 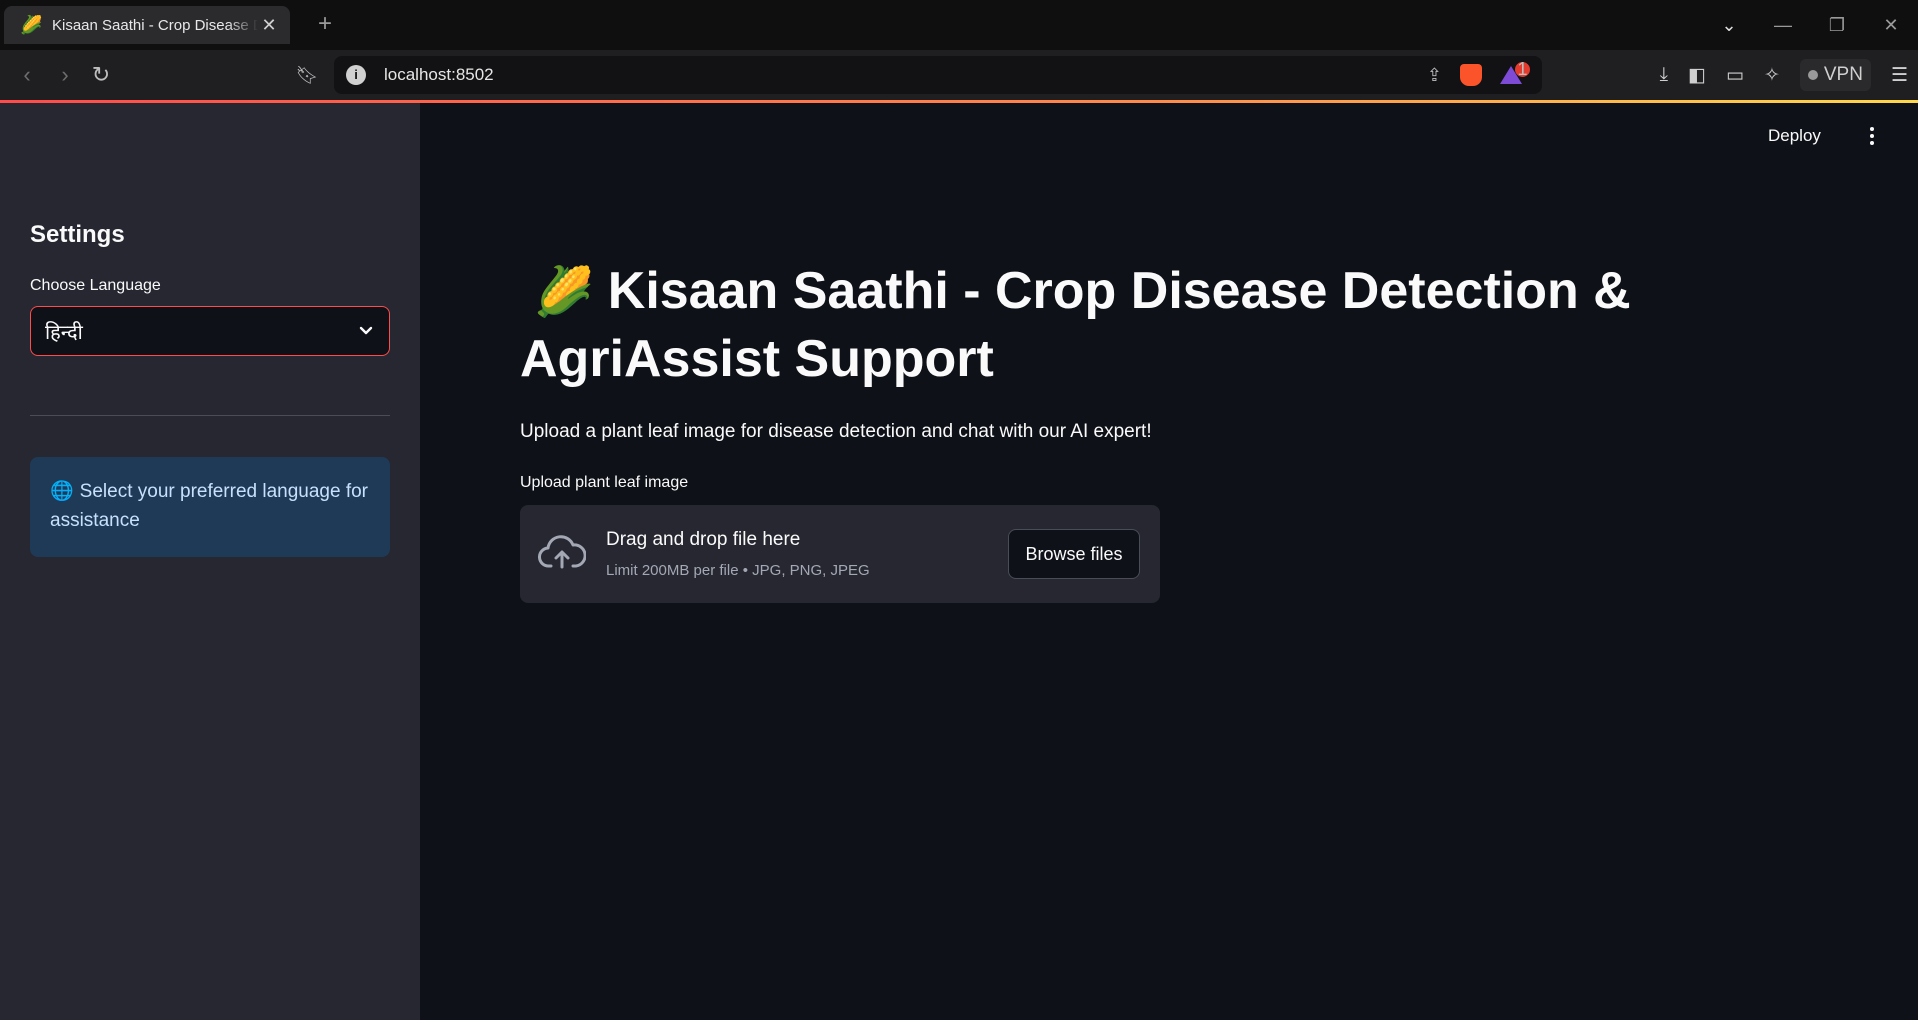 I want to click on globe-icon: 🌐, so click(x=62, y=491).